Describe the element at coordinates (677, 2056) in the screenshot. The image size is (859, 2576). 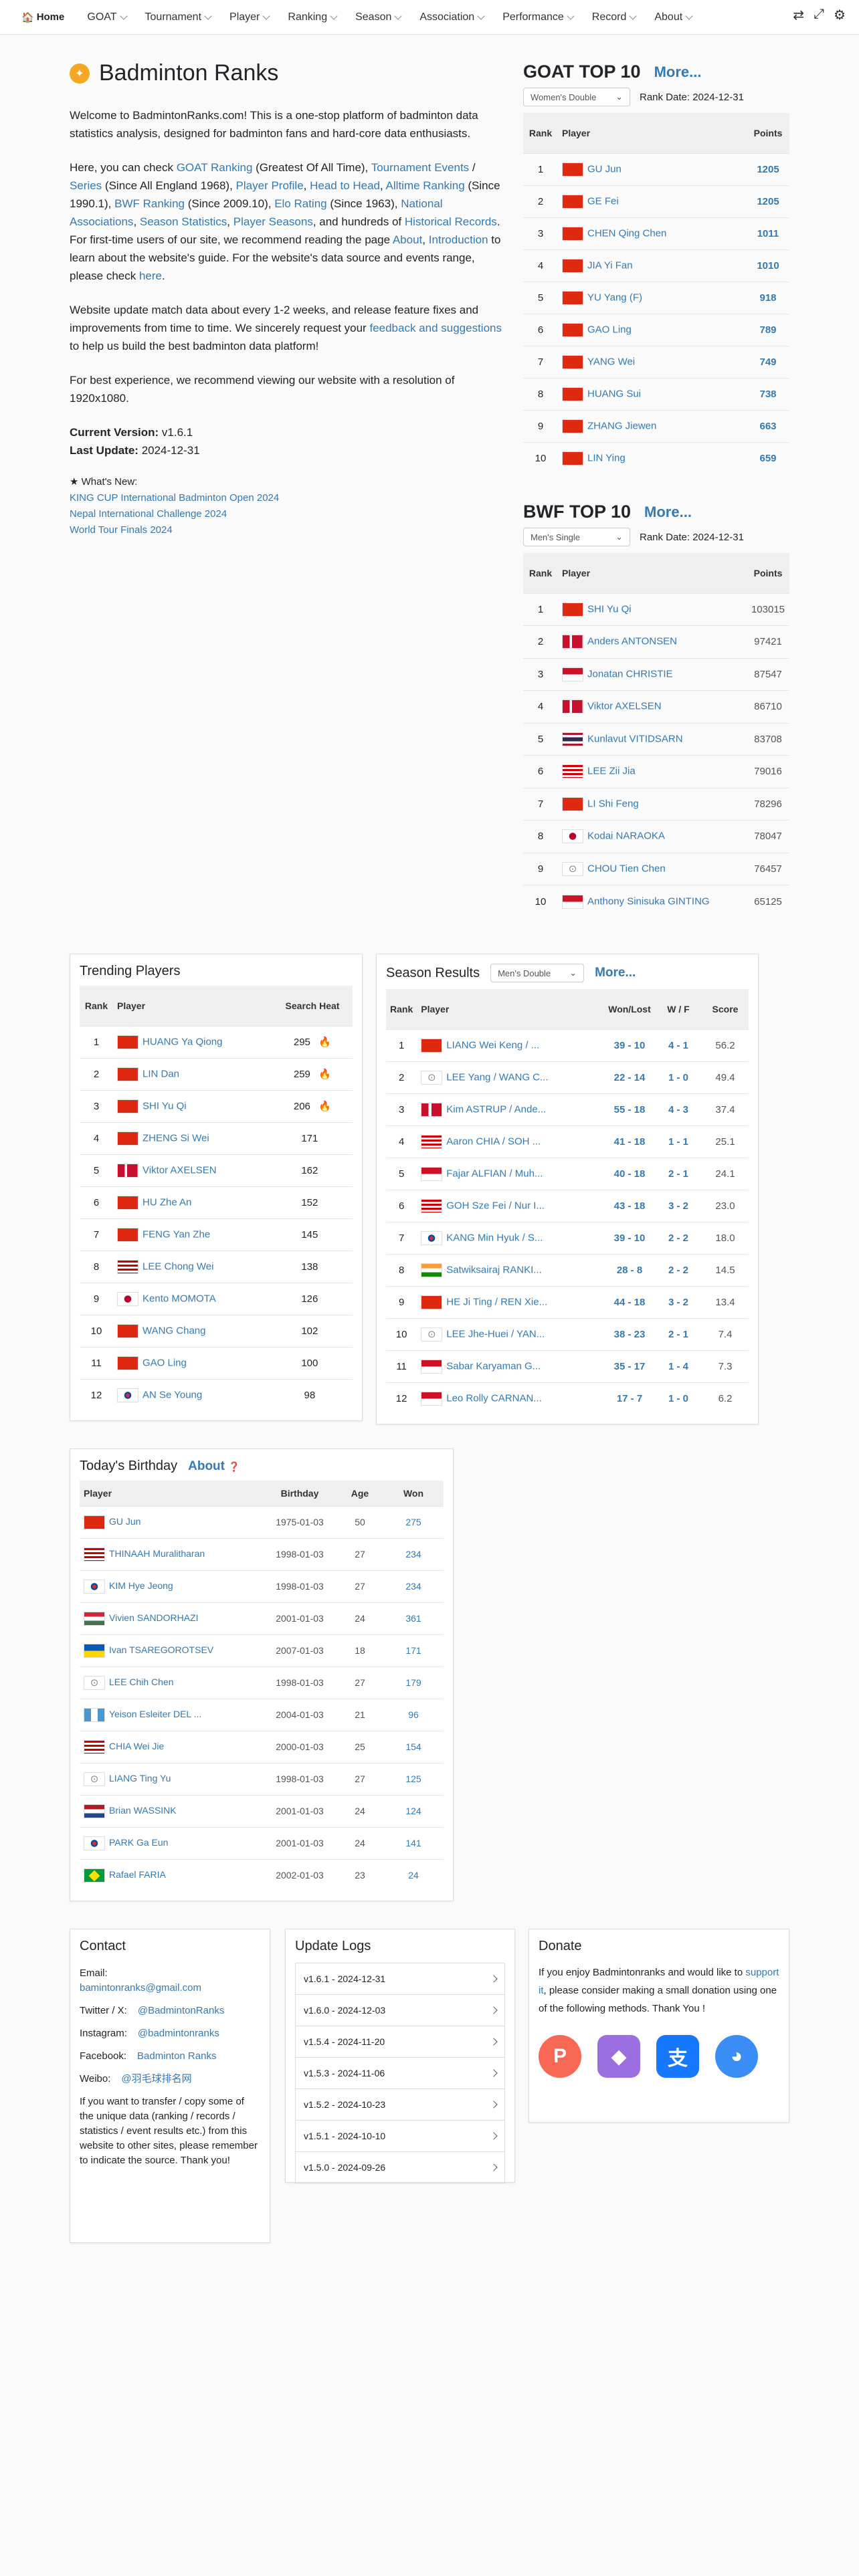
I see `alipay-icon: 支` at that location.